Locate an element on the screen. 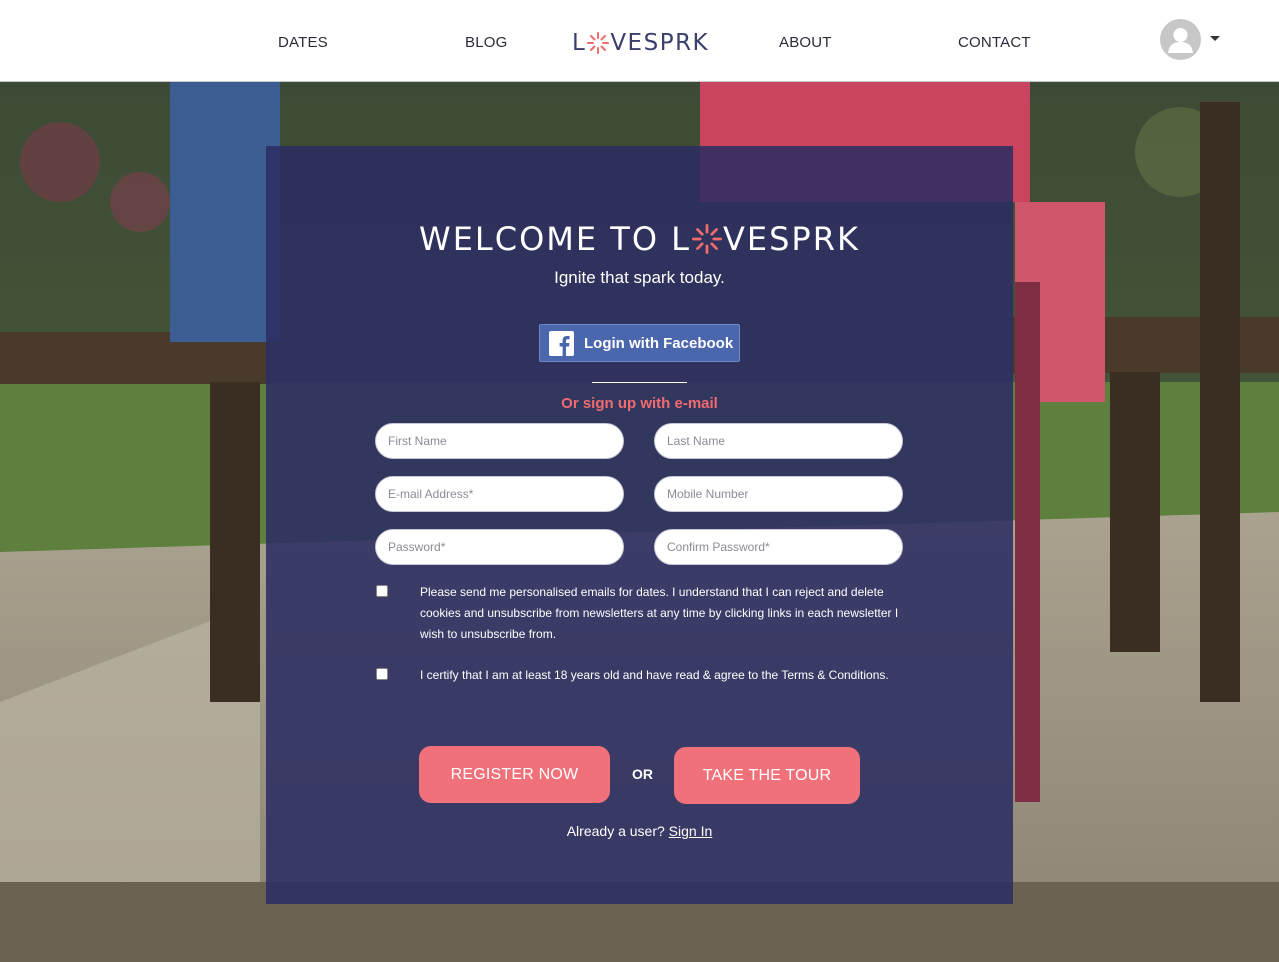 The image size is (1279, 962). first-name-input is located at coordinates (499, 441).